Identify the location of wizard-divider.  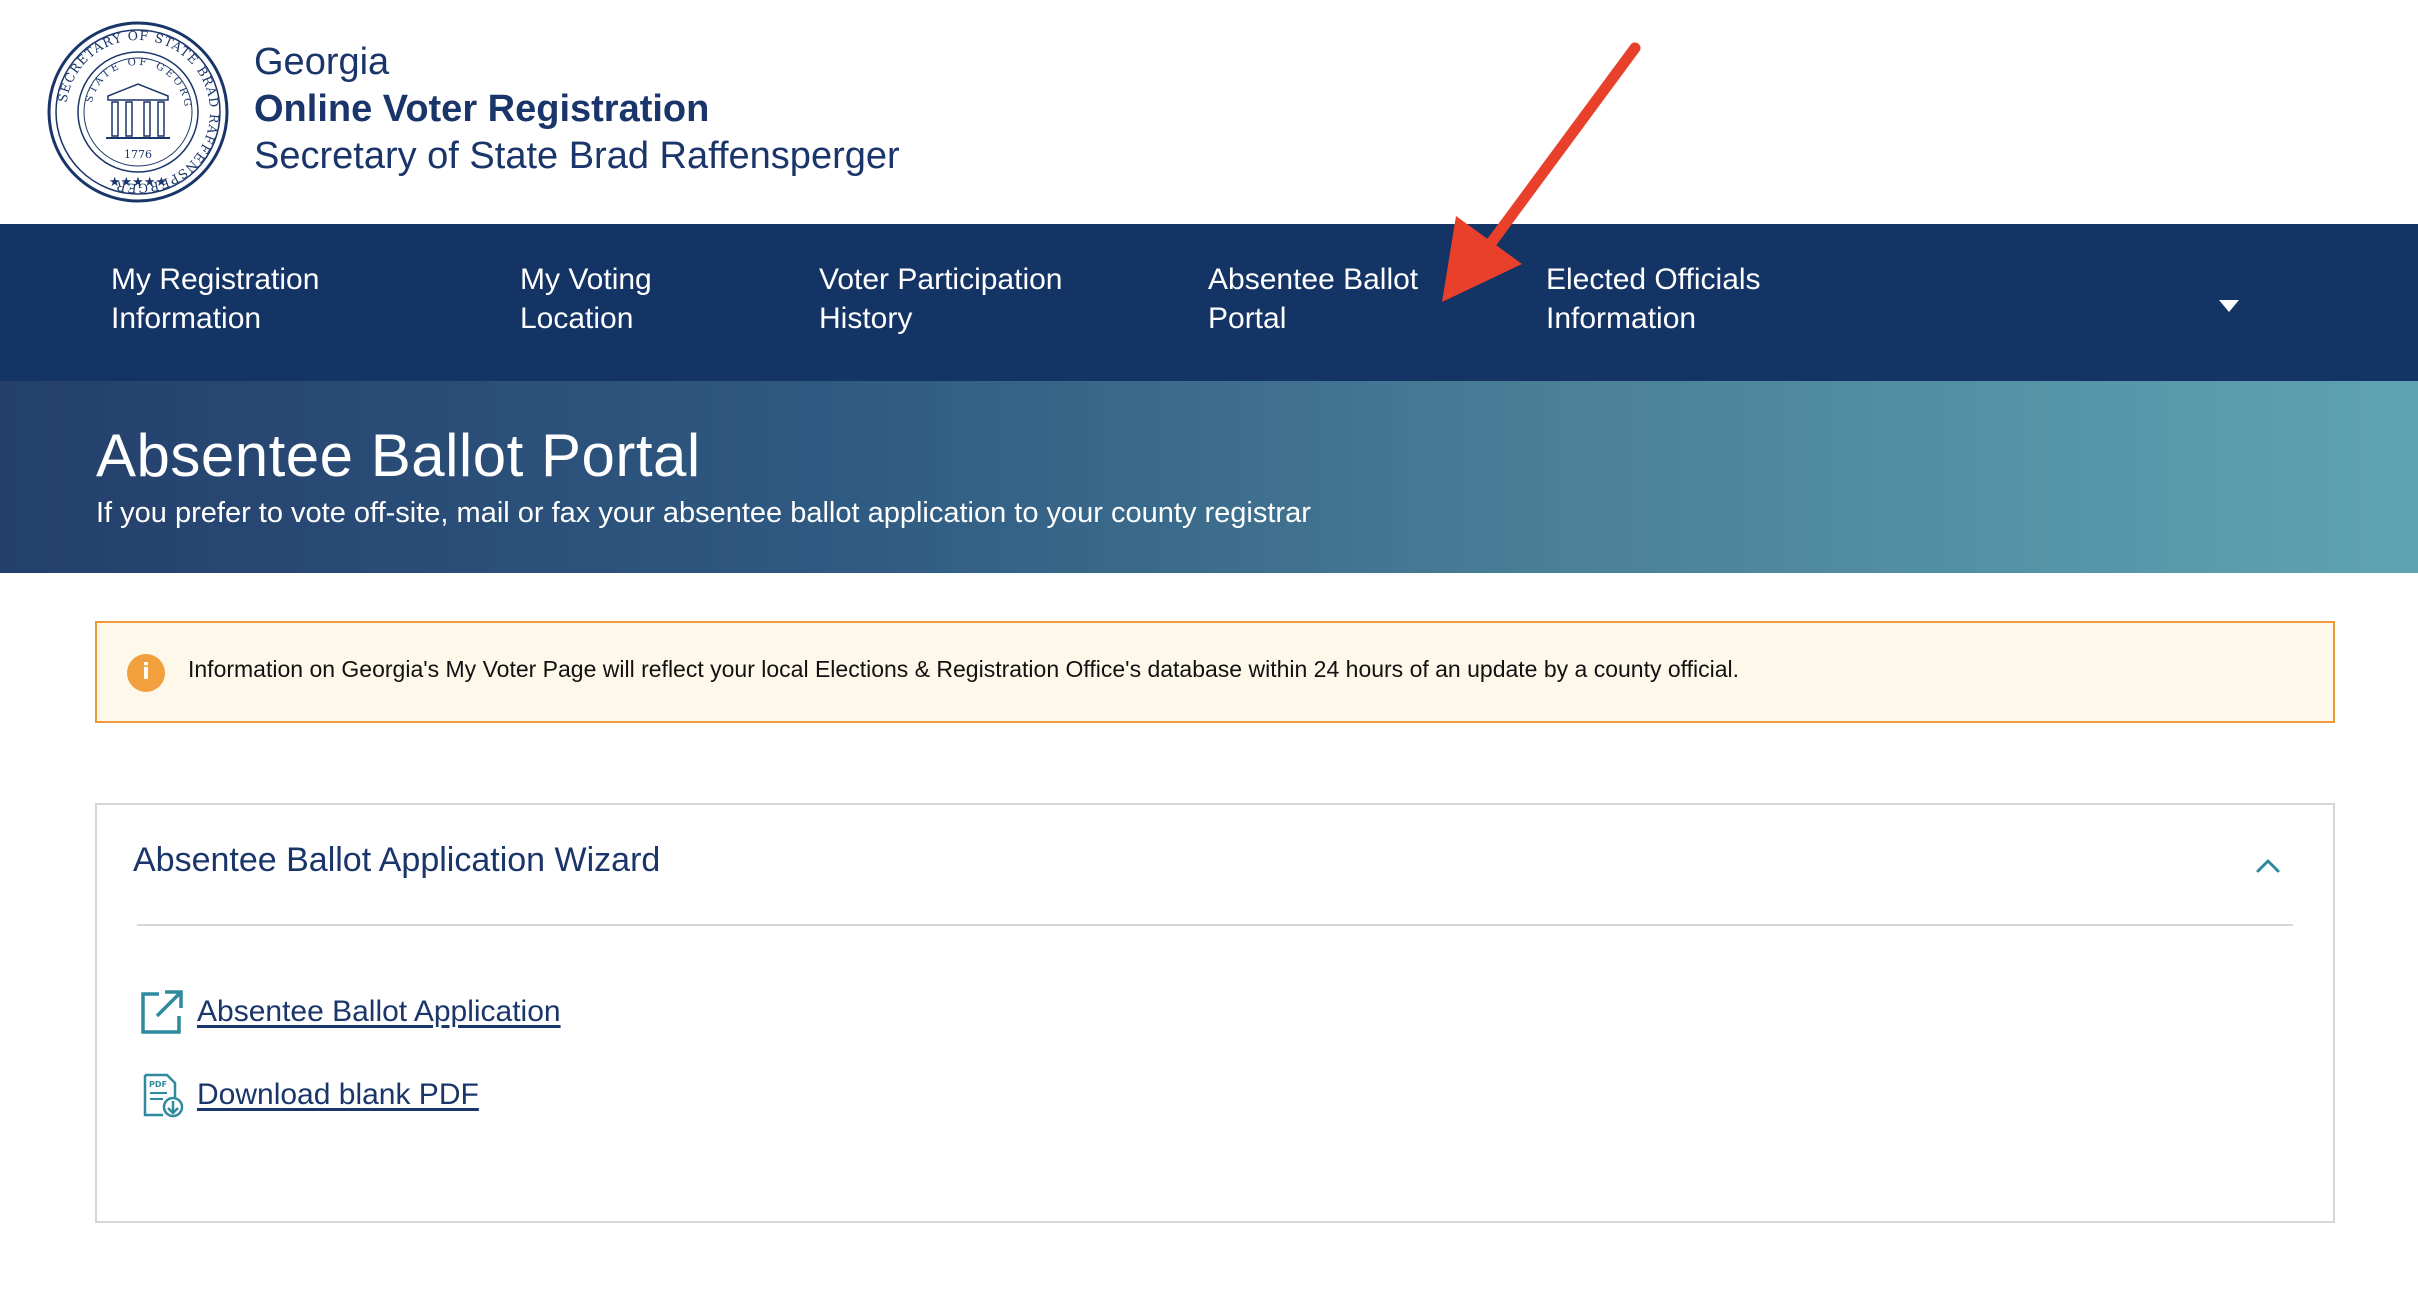
(1215, 925).